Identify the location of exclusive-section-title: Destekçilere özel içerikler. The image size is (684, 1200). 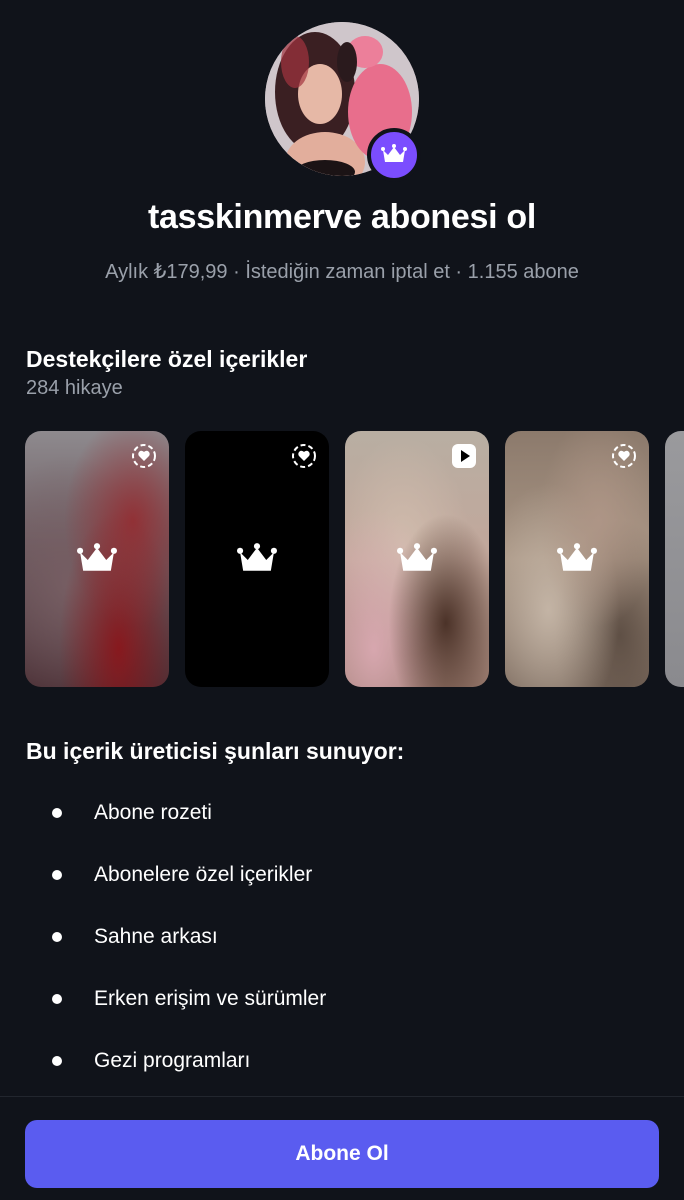
(167, 359).